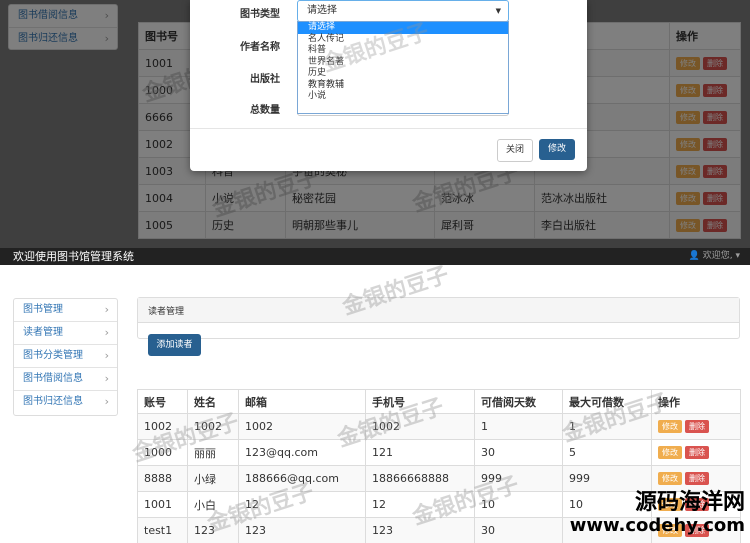 The width and height of the screenshot is (750, 543). What do you see at coordinates (65, 310) in the screenshot?
I see `sidebar-item-book-management: 图书管理 ›` at bounding box center [65, 310].